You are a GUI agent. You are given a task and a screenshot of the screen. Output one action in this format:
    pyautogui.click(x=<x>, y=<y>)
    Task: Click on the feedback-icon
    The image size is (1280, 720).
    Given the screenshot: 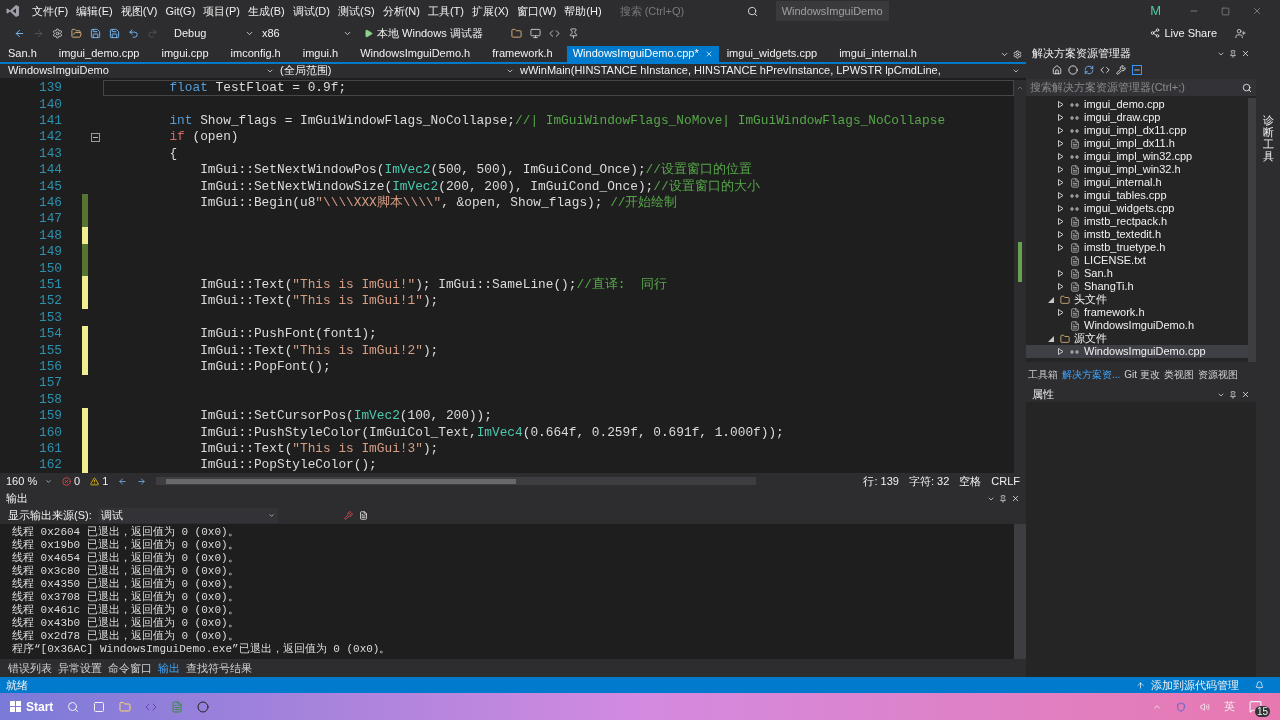 What is the action you would take?
    pyautogui.click(x=1240, y=33)
    